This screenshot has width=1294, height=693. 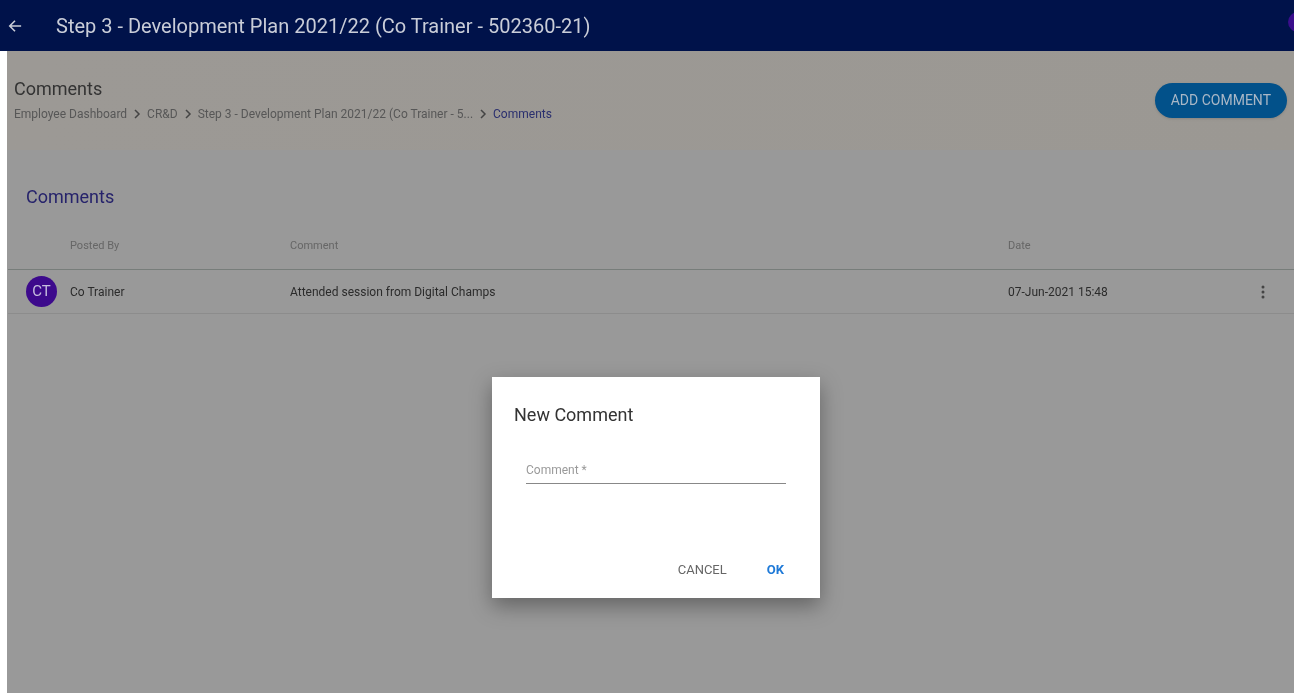 I want to click on page-title: Step 3 - Development Plan 2021/22 (Co Trainer - 502360-21), so click(x=323, y=26).